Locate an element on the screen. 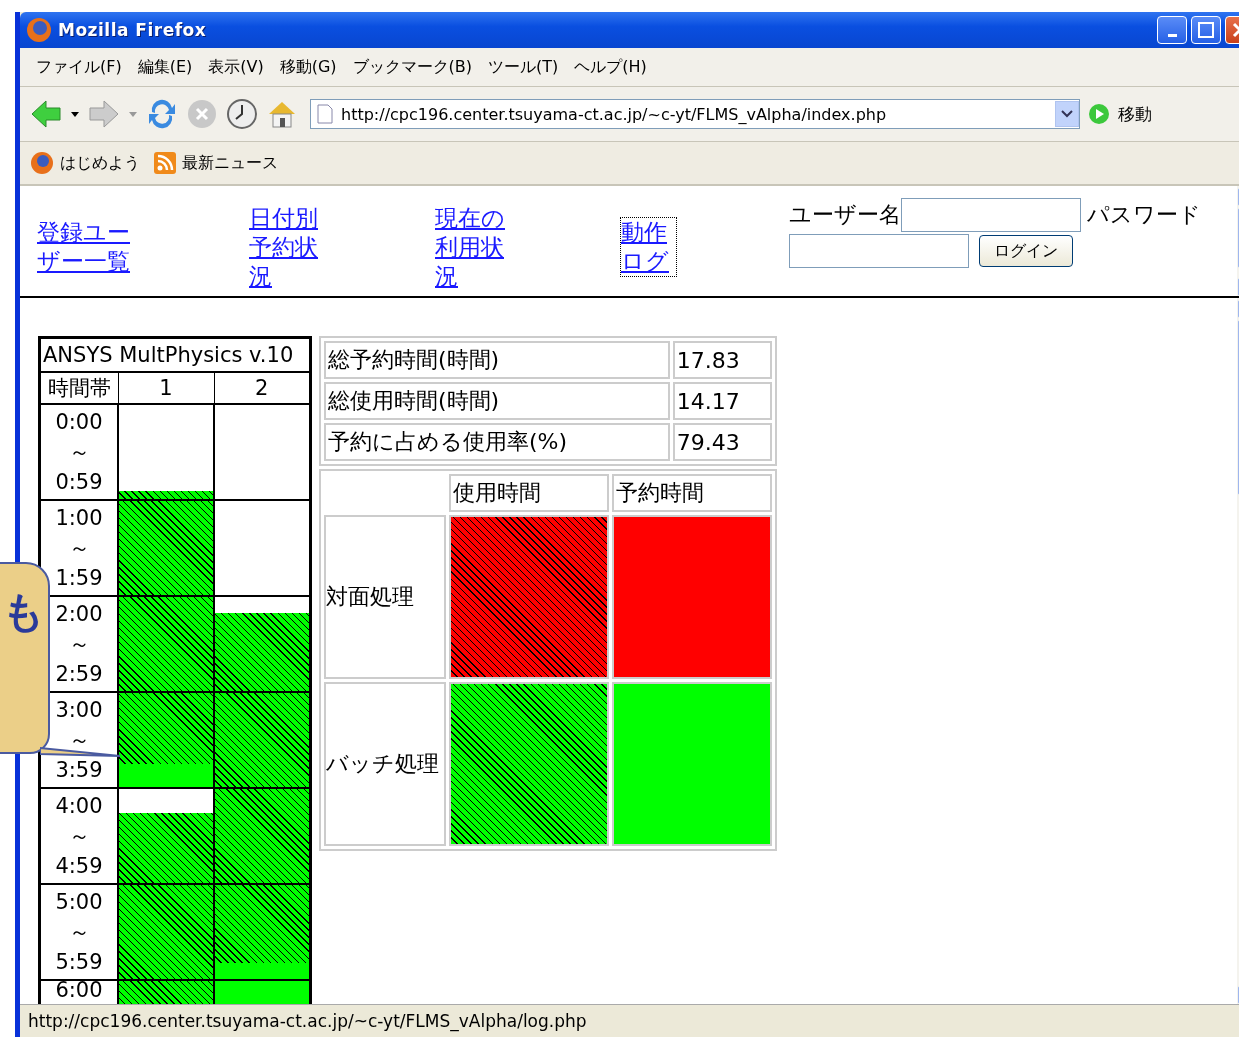 This screenshot has height=1037, width=1239. clock-icon is located at coordinates (242, 114).